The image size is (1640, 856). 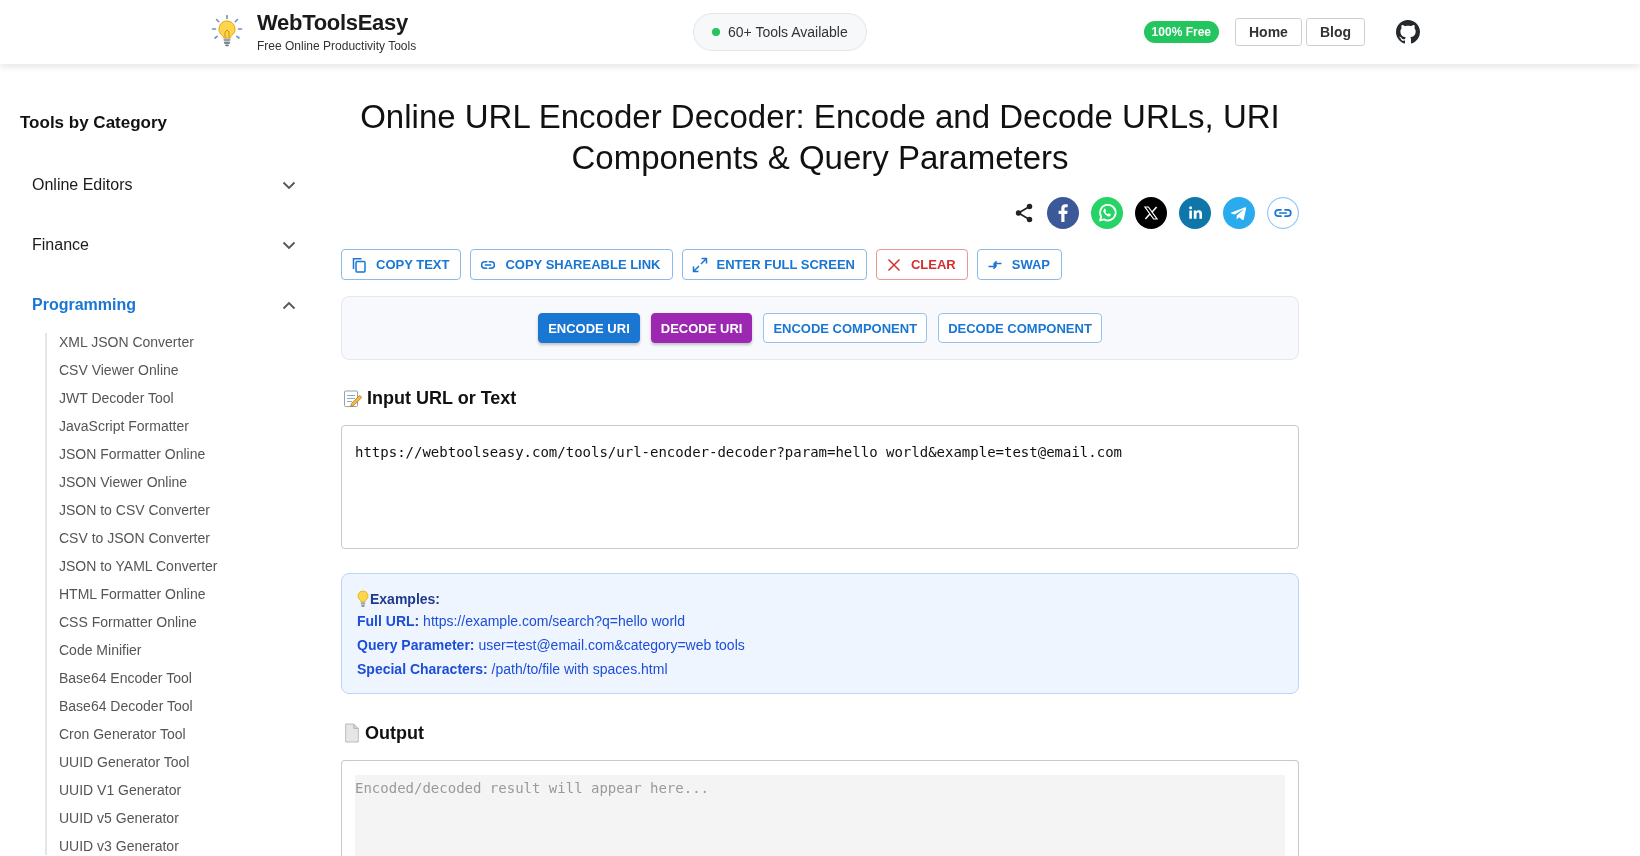 What do you see at coordinates (1408, 32) in the screenshot?
I see `github-icon` at bounding box center [1408, 32].